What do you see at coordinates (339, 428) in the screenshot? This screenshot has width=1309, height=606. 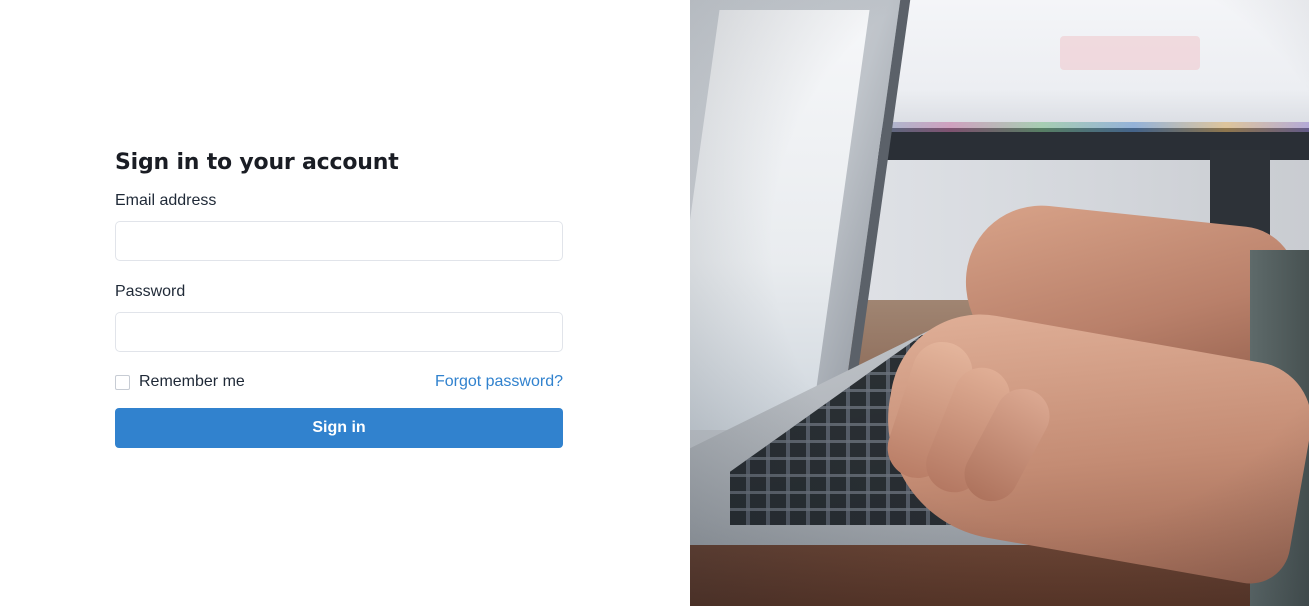 I see `sign-in-button: Sign in` at bounding box center [339, 428].